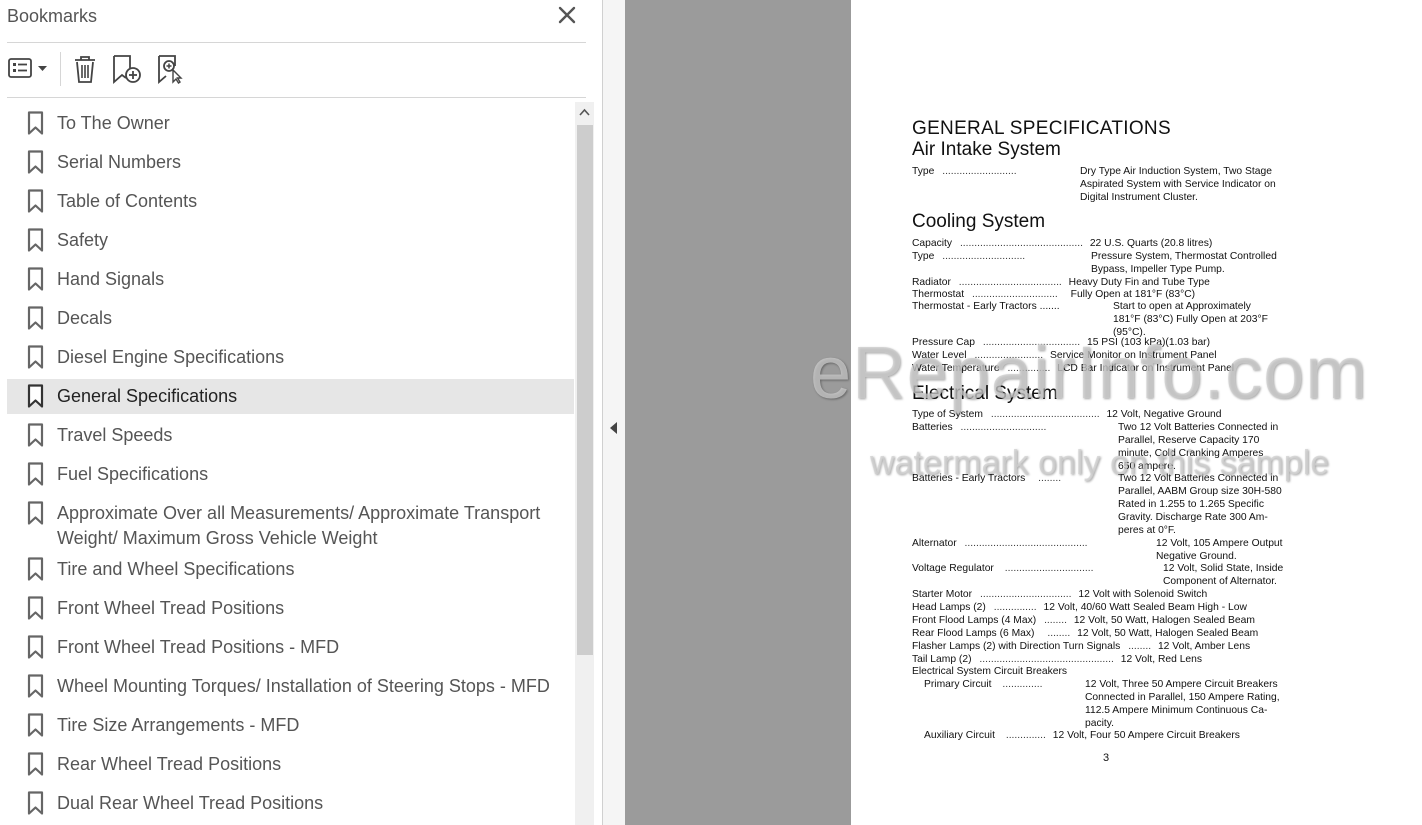  What do you see at coordinates (1147, 530) in the screenshot?
I see `spec-value-line: peres at 0°F.` at bounding box center [1147, 530].